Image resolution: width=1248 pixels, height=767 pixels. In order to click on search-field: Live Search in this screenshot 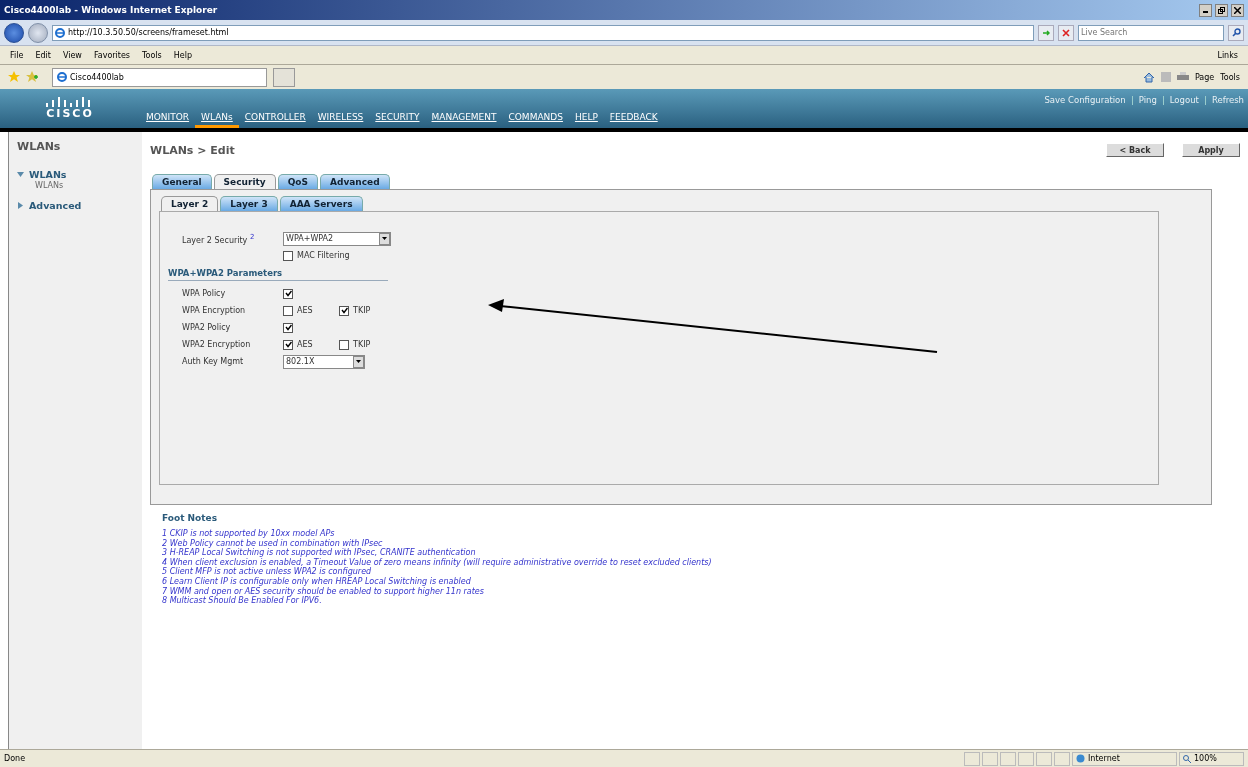, I will do `click(1151, 32)`.